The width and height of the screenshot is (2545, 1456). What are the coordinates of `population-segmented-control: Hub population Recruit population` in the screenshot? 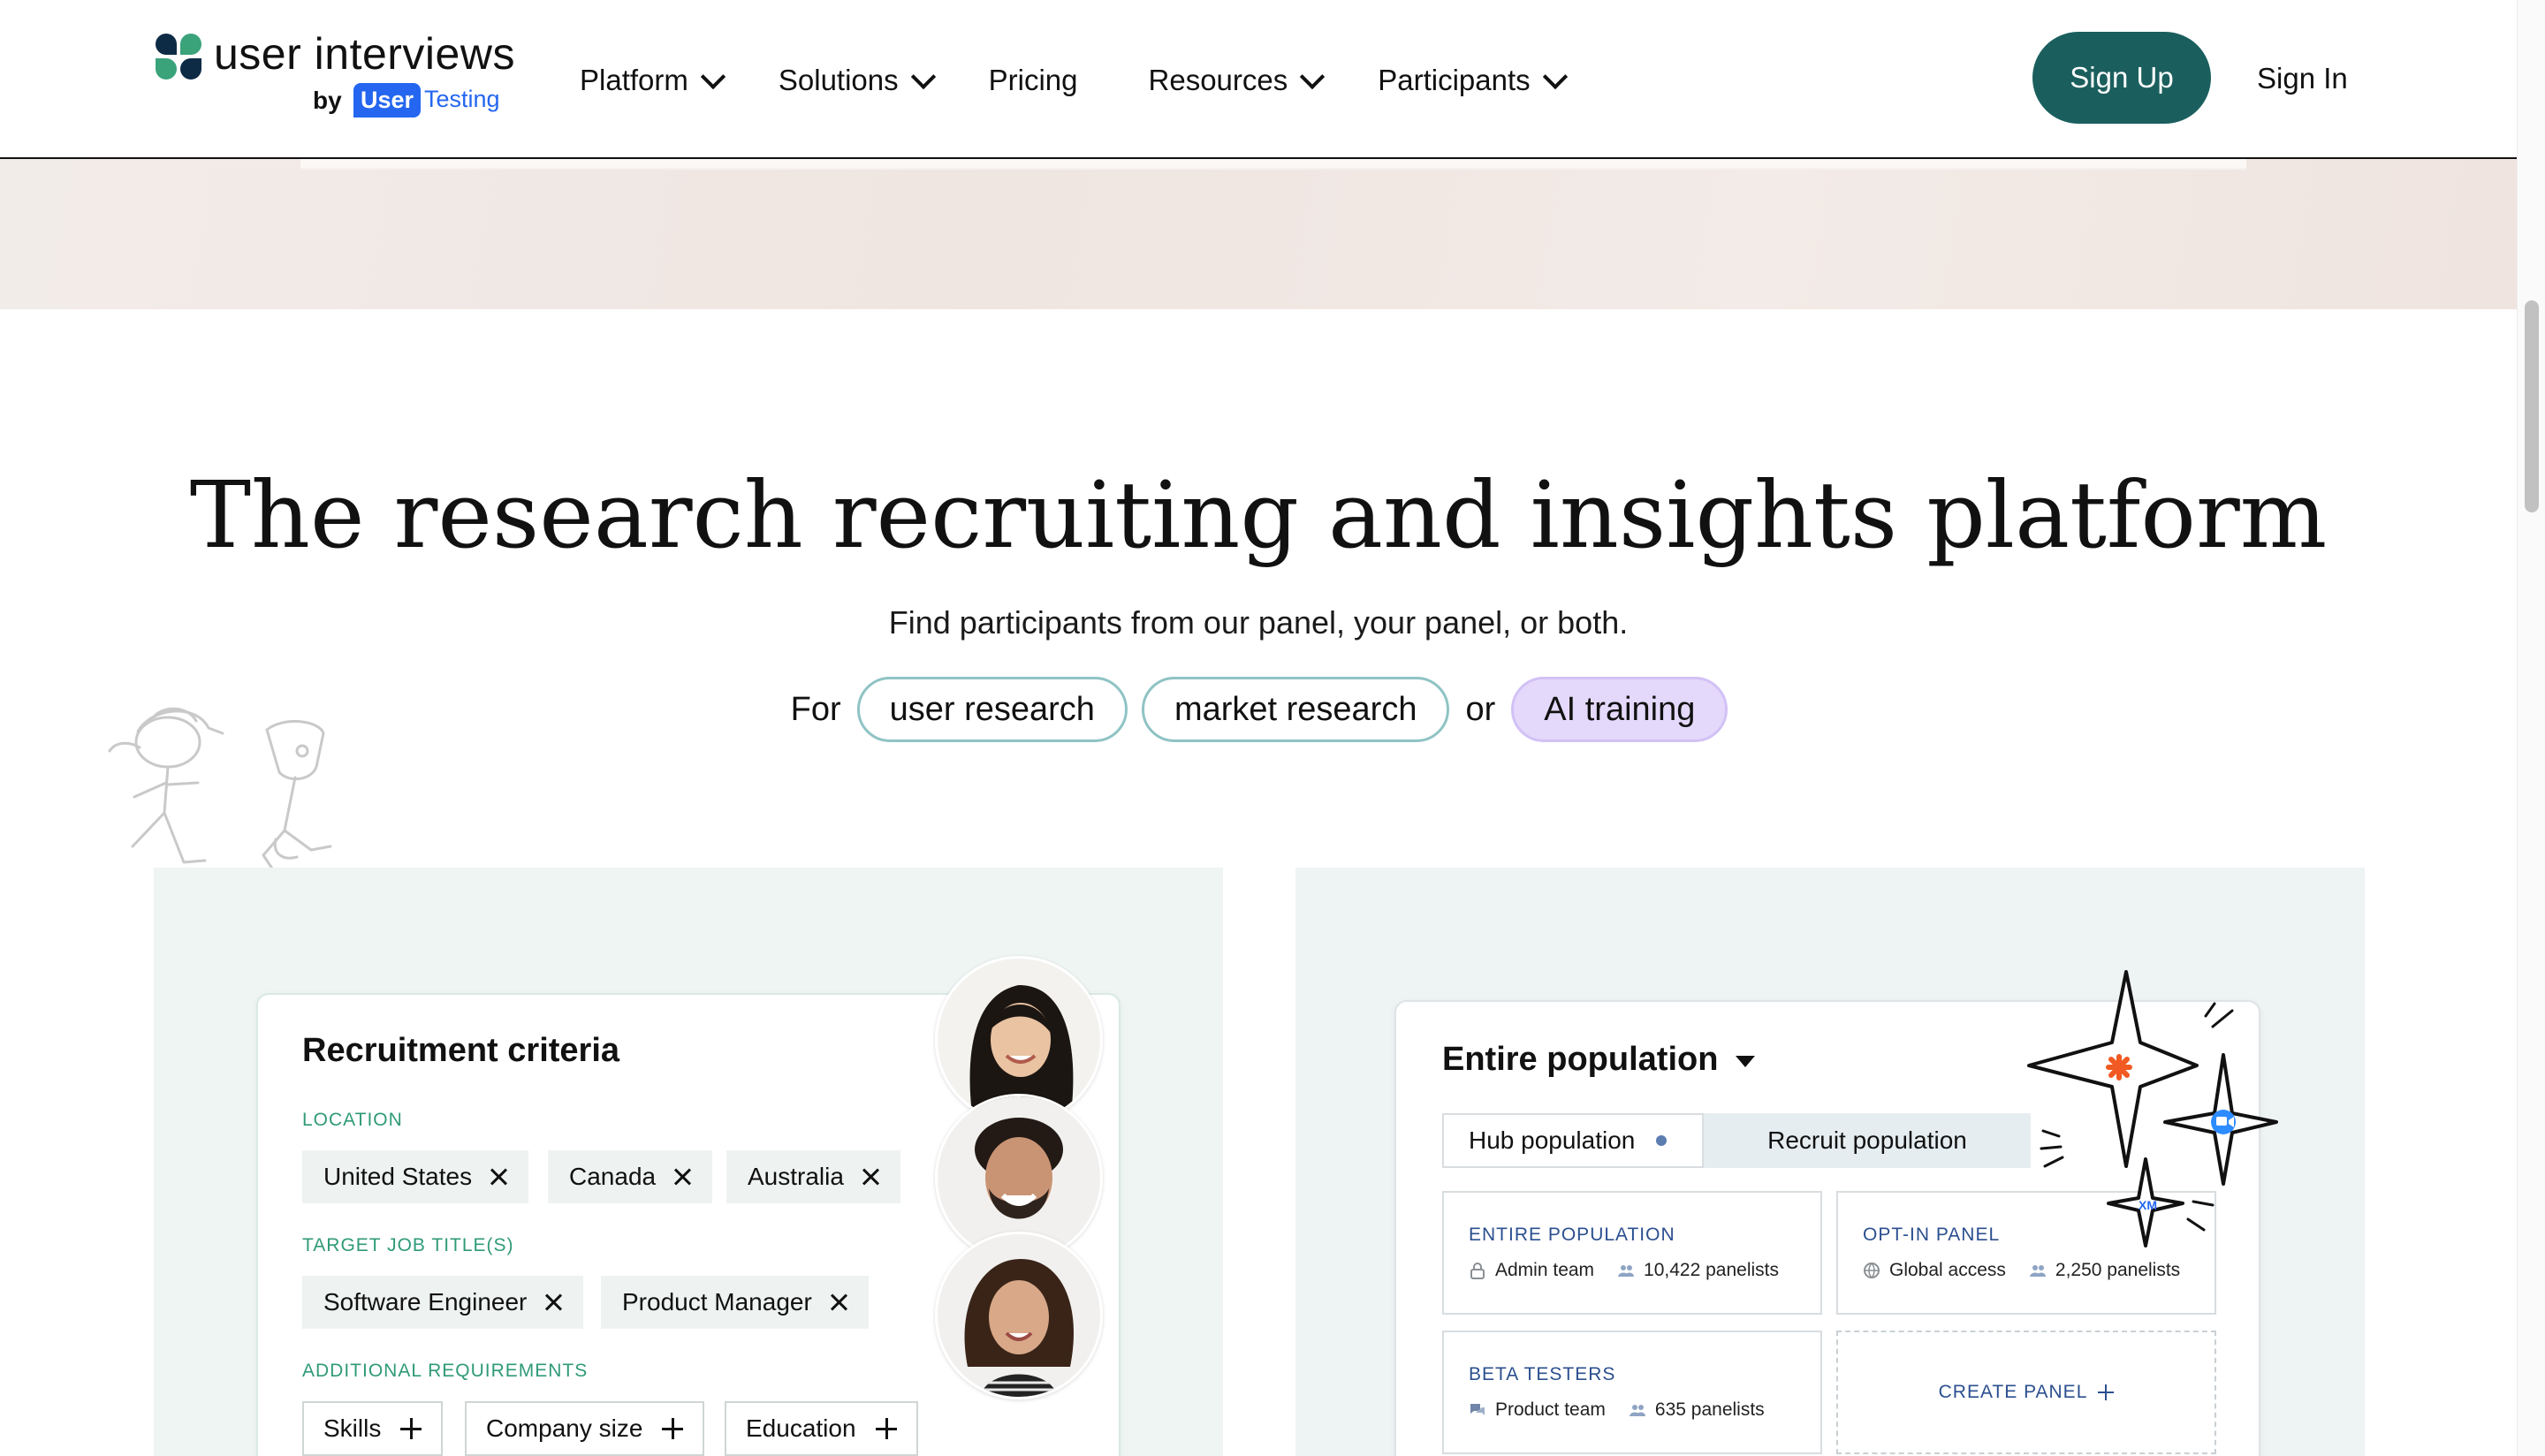 It's located at (1736, 1140).